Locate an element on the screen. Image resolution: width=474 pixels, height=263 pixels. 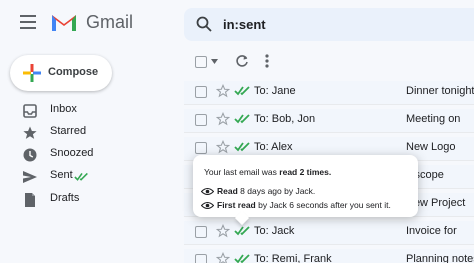
menu-icon is located at coordinates (28, 22).